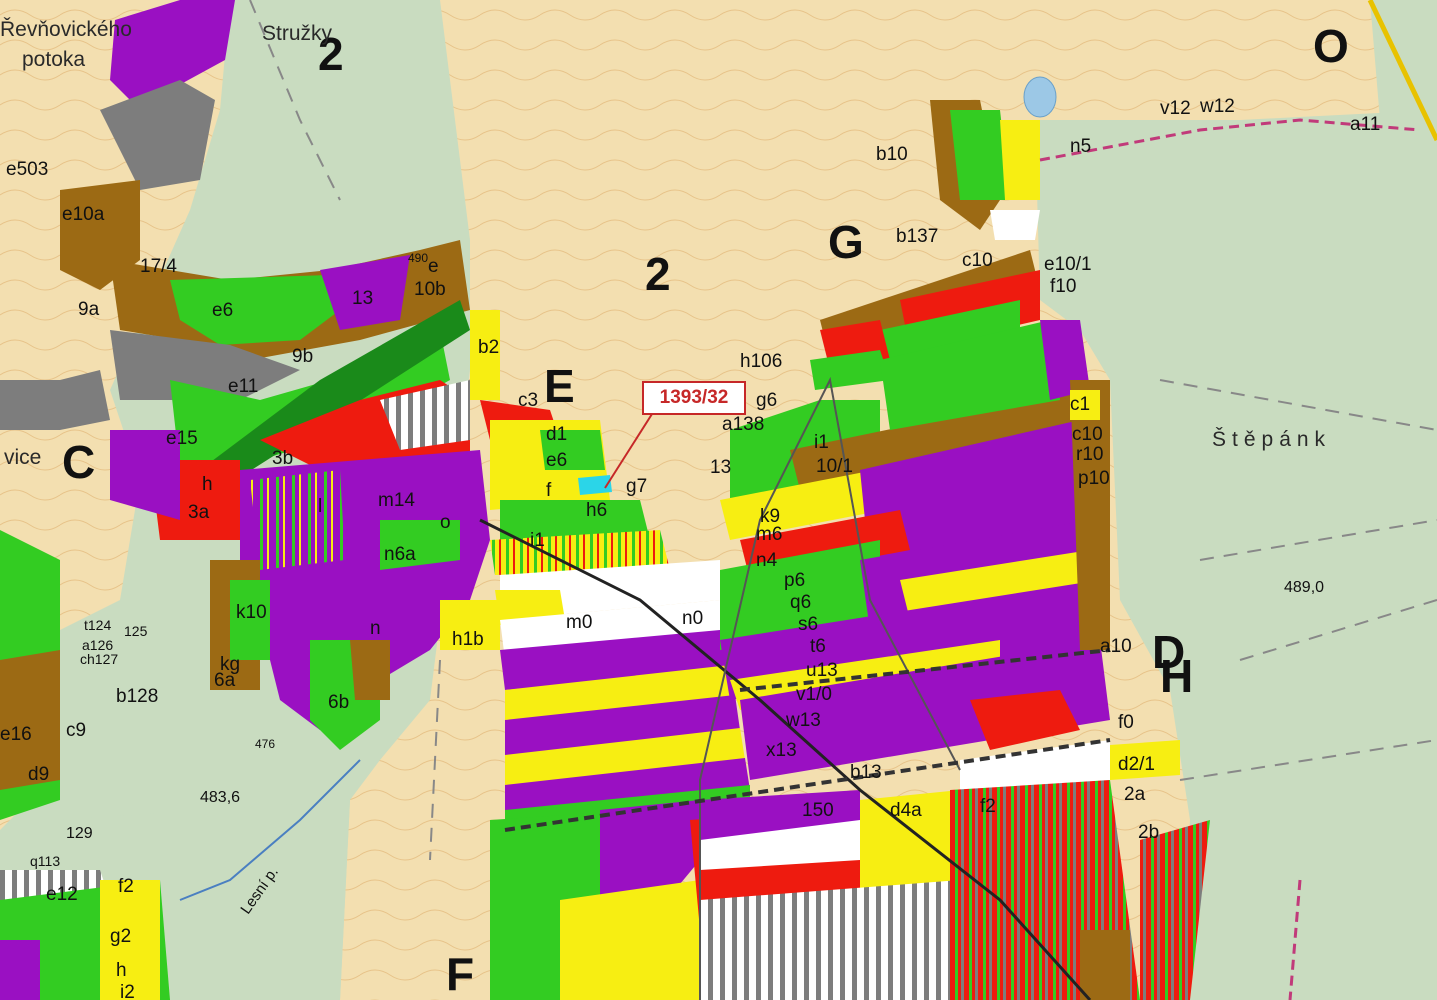 The height and width of the screenshot is (1000, 1437). What do you see at coordinates (1271, 439) in the screenshot?
I see `place-name-stepank: Štěpánk` at bounding box center [1271, 439].